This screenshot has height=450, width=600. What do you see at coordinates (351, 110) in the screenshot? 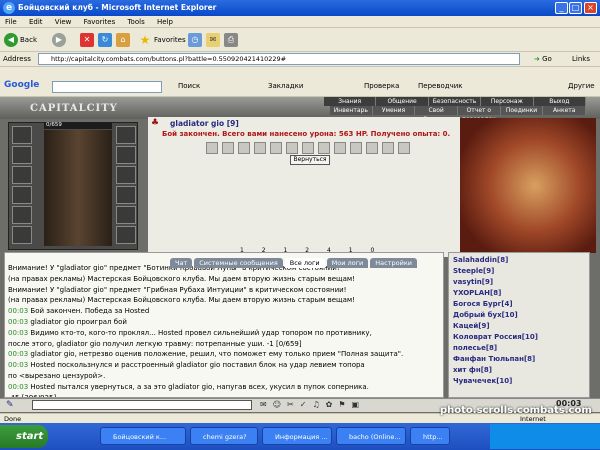
I see `nav-inventory: Инвентарь` at bounding box center [351, 110].